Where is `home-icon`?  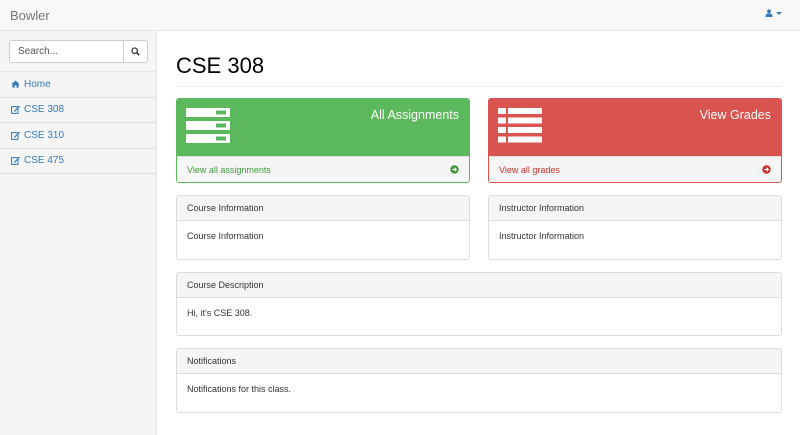 home-icon is located at coordinates (15, 84).